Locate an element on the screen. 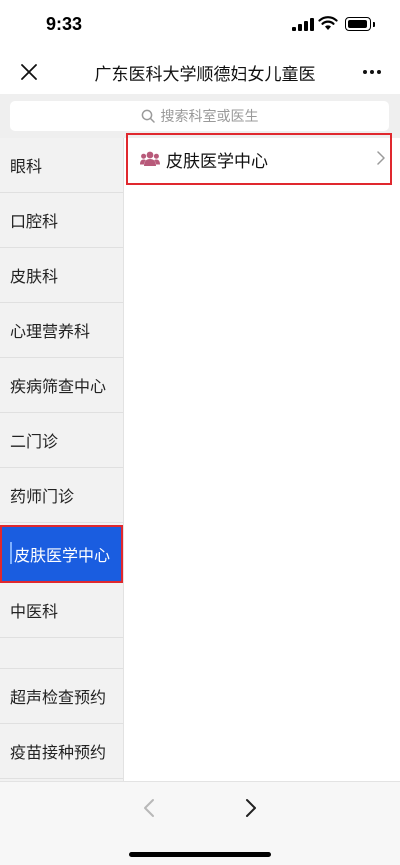  back-button is located at coordinates (149, 808).